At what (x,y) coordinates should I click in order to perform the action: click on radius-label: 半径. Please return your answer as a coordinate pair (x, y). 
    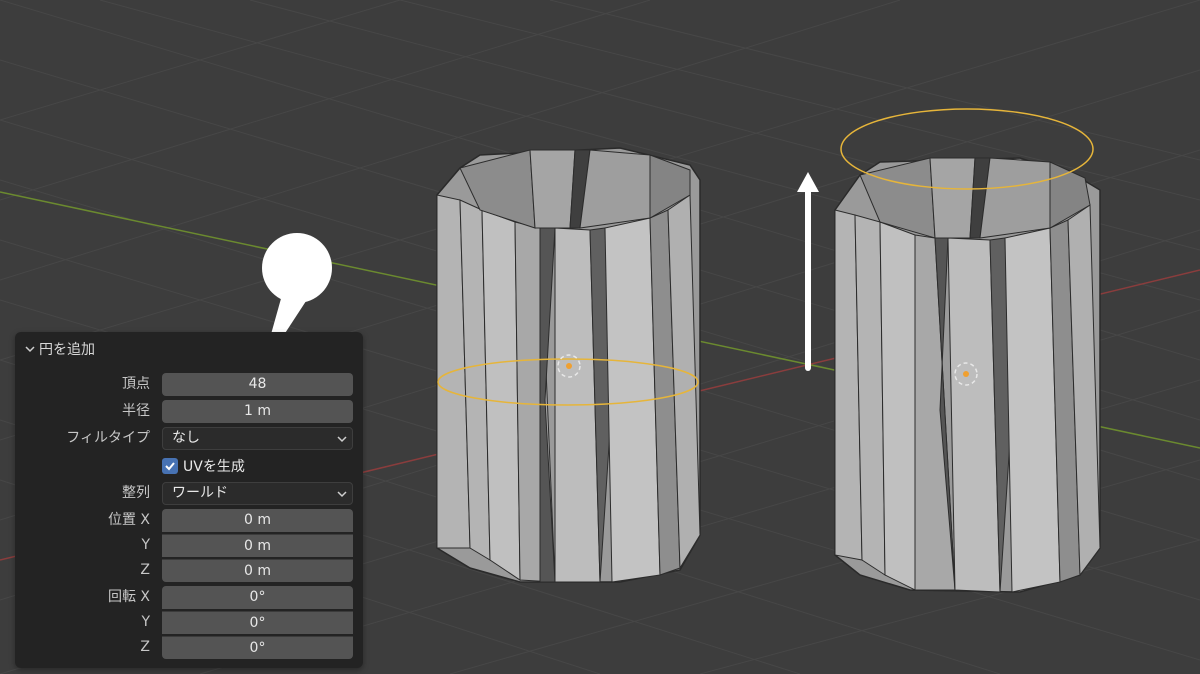
    Looking at the image, I should click on (136, 411).